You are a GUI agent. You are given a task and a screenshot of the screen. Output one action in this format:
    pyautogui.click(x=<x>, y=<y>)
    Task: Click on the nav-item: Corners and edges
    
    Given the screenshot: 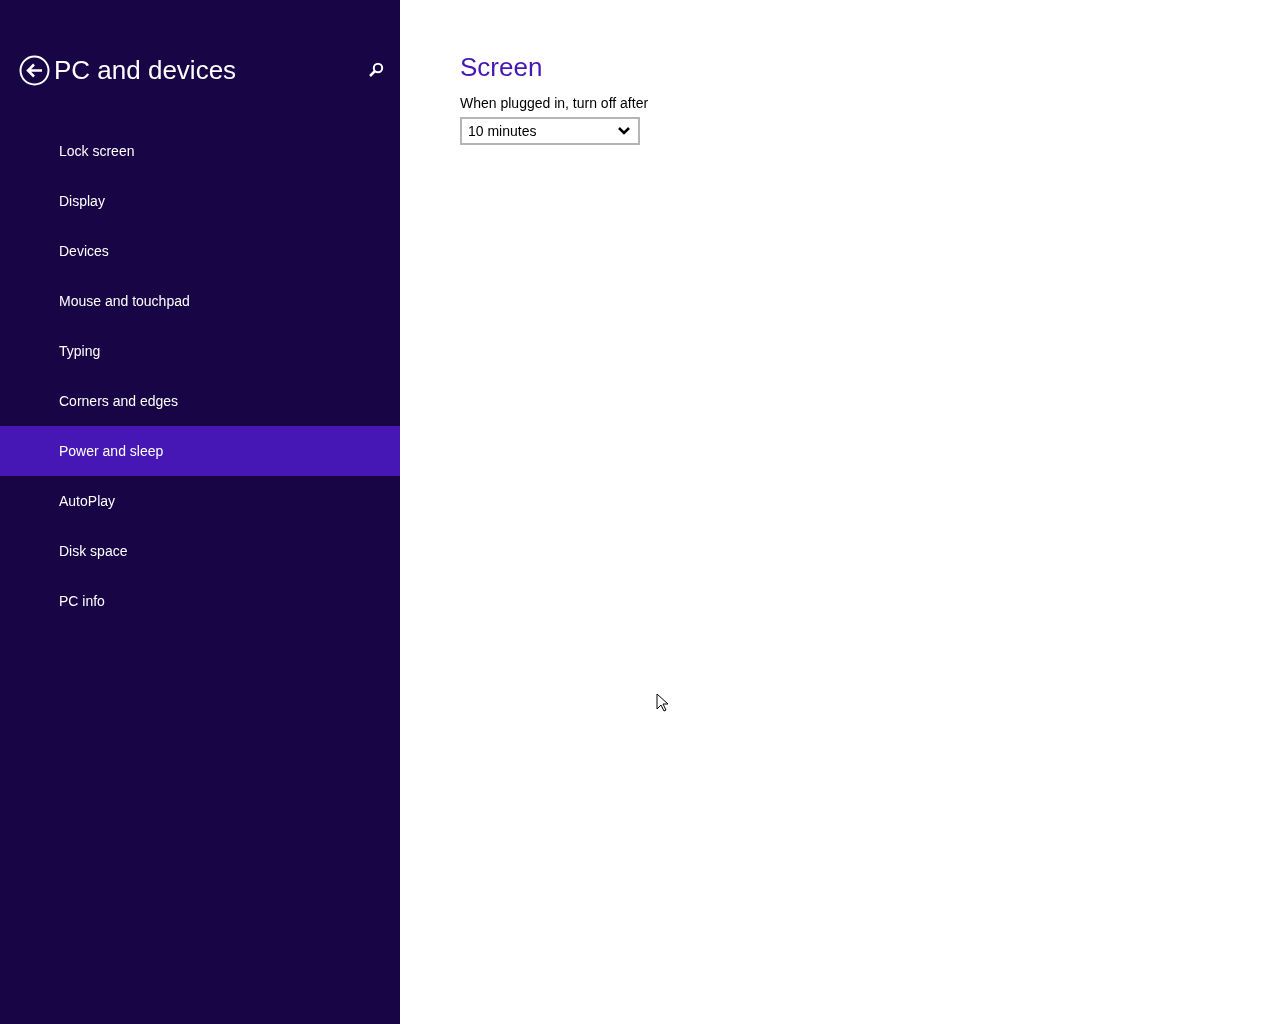 What is the action you would take?
    pyautogui.click(x=200, y=401)
    